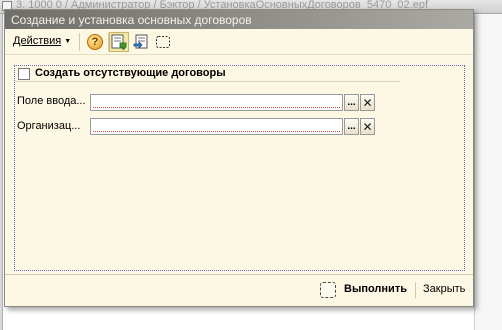 The height and width of the screenshot is (330, 502). I want to click on fill-form-button, so click(119, 42).